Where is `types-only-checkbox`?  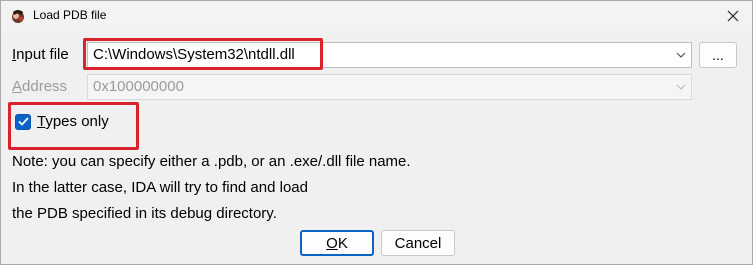 types-only-checkbox is located at coordinates (23, 121).